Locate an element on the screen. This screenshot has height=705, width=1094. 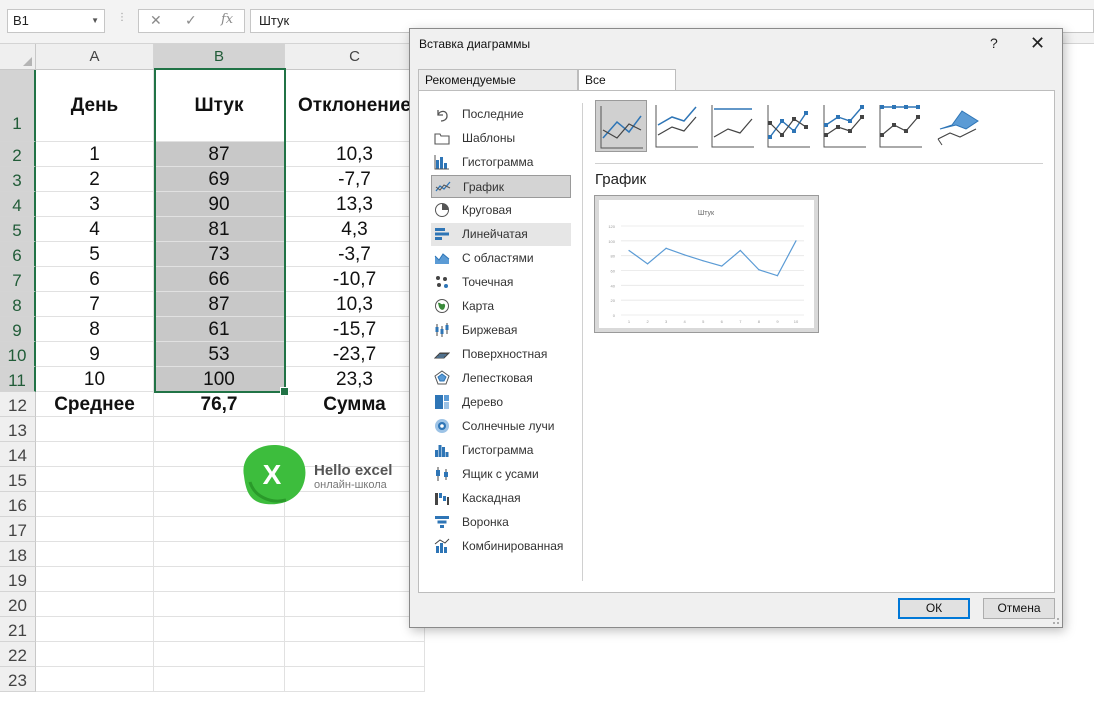
chart-type-item: Воронка is located at coordinates (501, 522).